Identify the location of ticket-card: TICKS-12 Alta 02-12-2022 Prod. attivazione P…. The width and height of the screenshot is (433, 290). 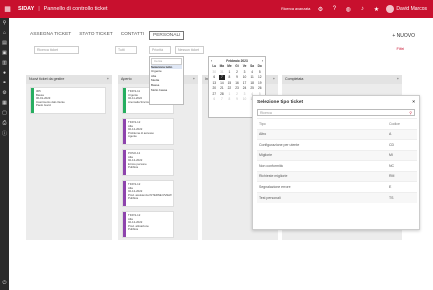
(148, 224).